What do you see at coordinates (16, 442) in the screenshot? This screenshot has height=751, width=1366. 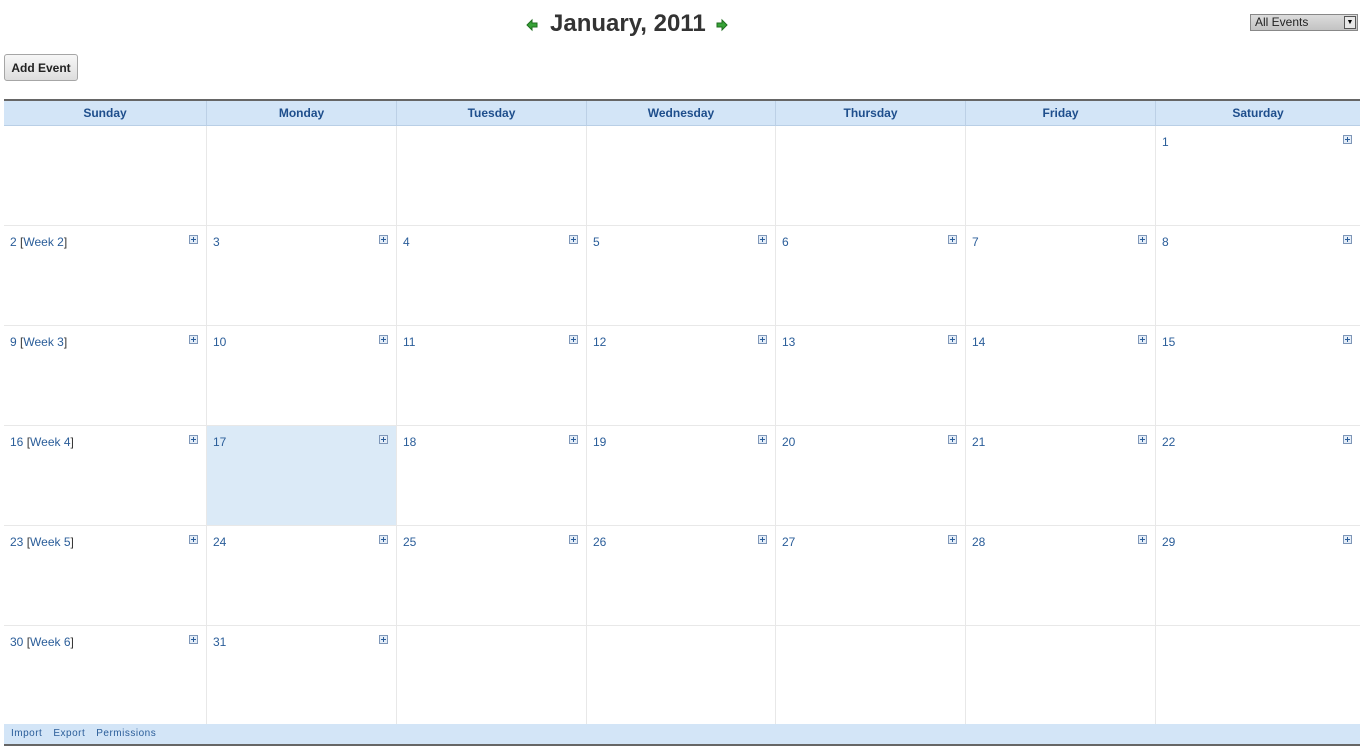 I see `day-number: 16` at bounding box center [16, 442].